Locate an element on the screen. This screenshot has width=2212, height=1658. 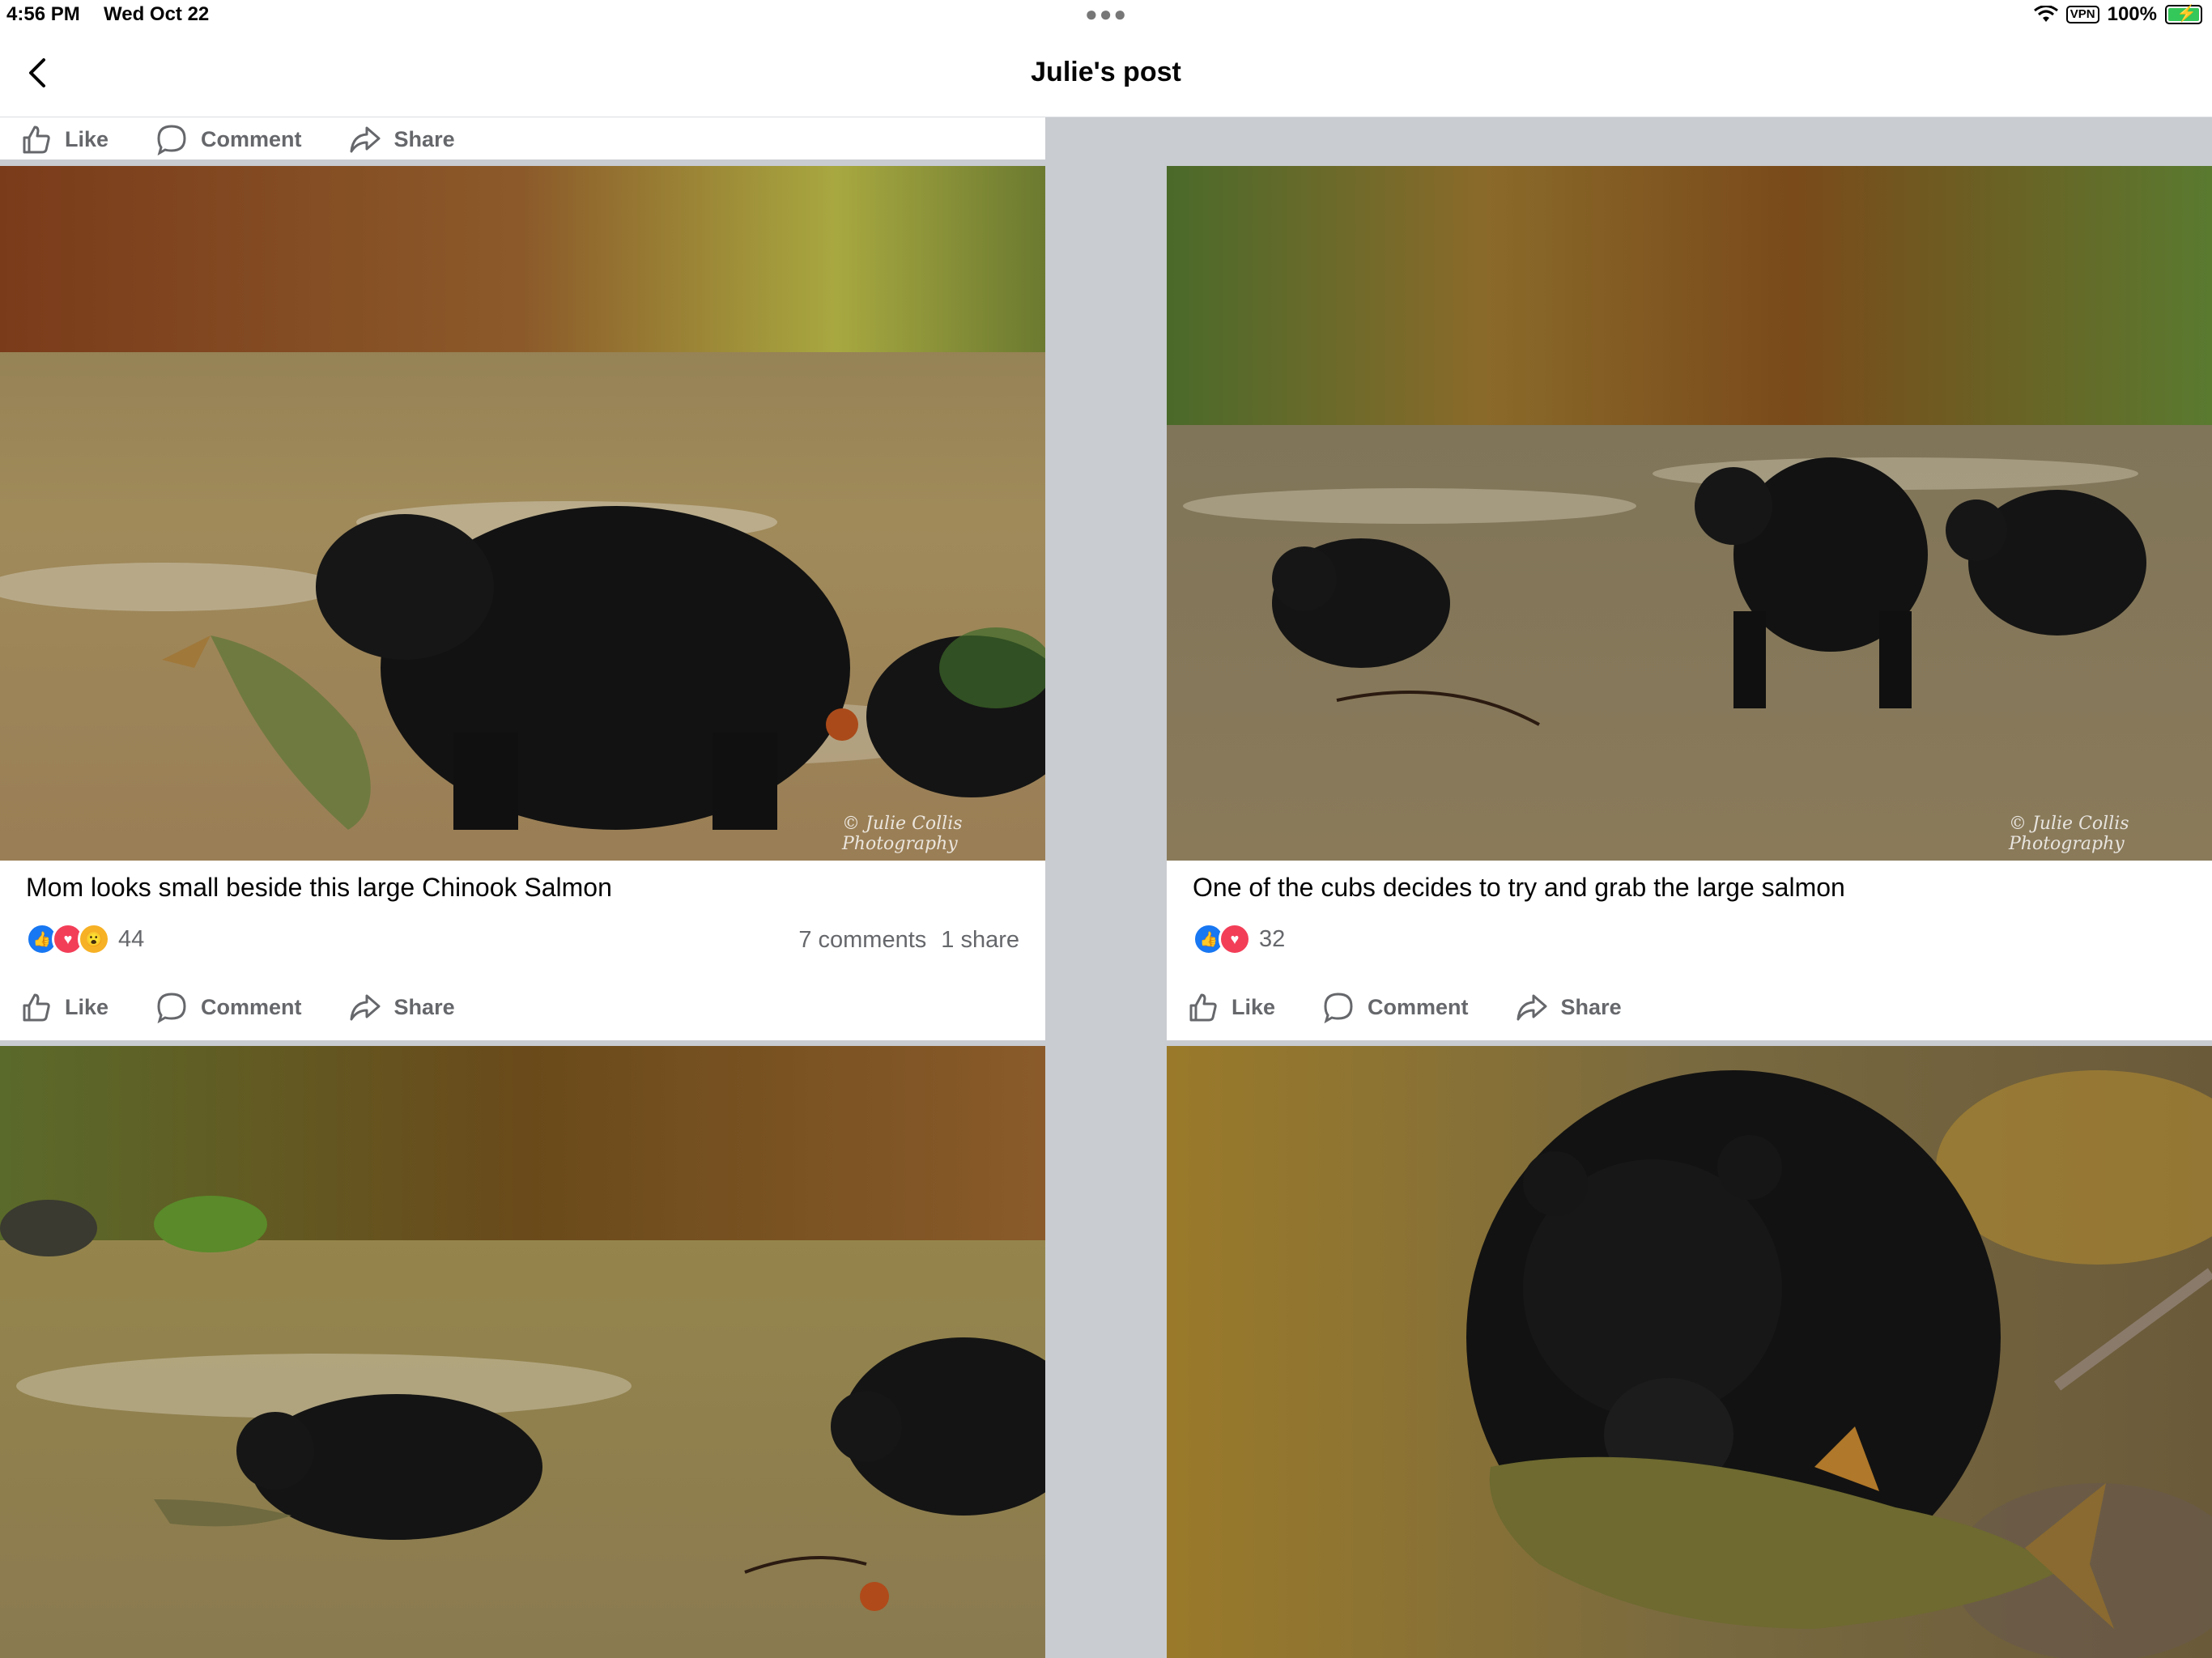
page-title: Julie's post is located at coordinates (1106, 72).